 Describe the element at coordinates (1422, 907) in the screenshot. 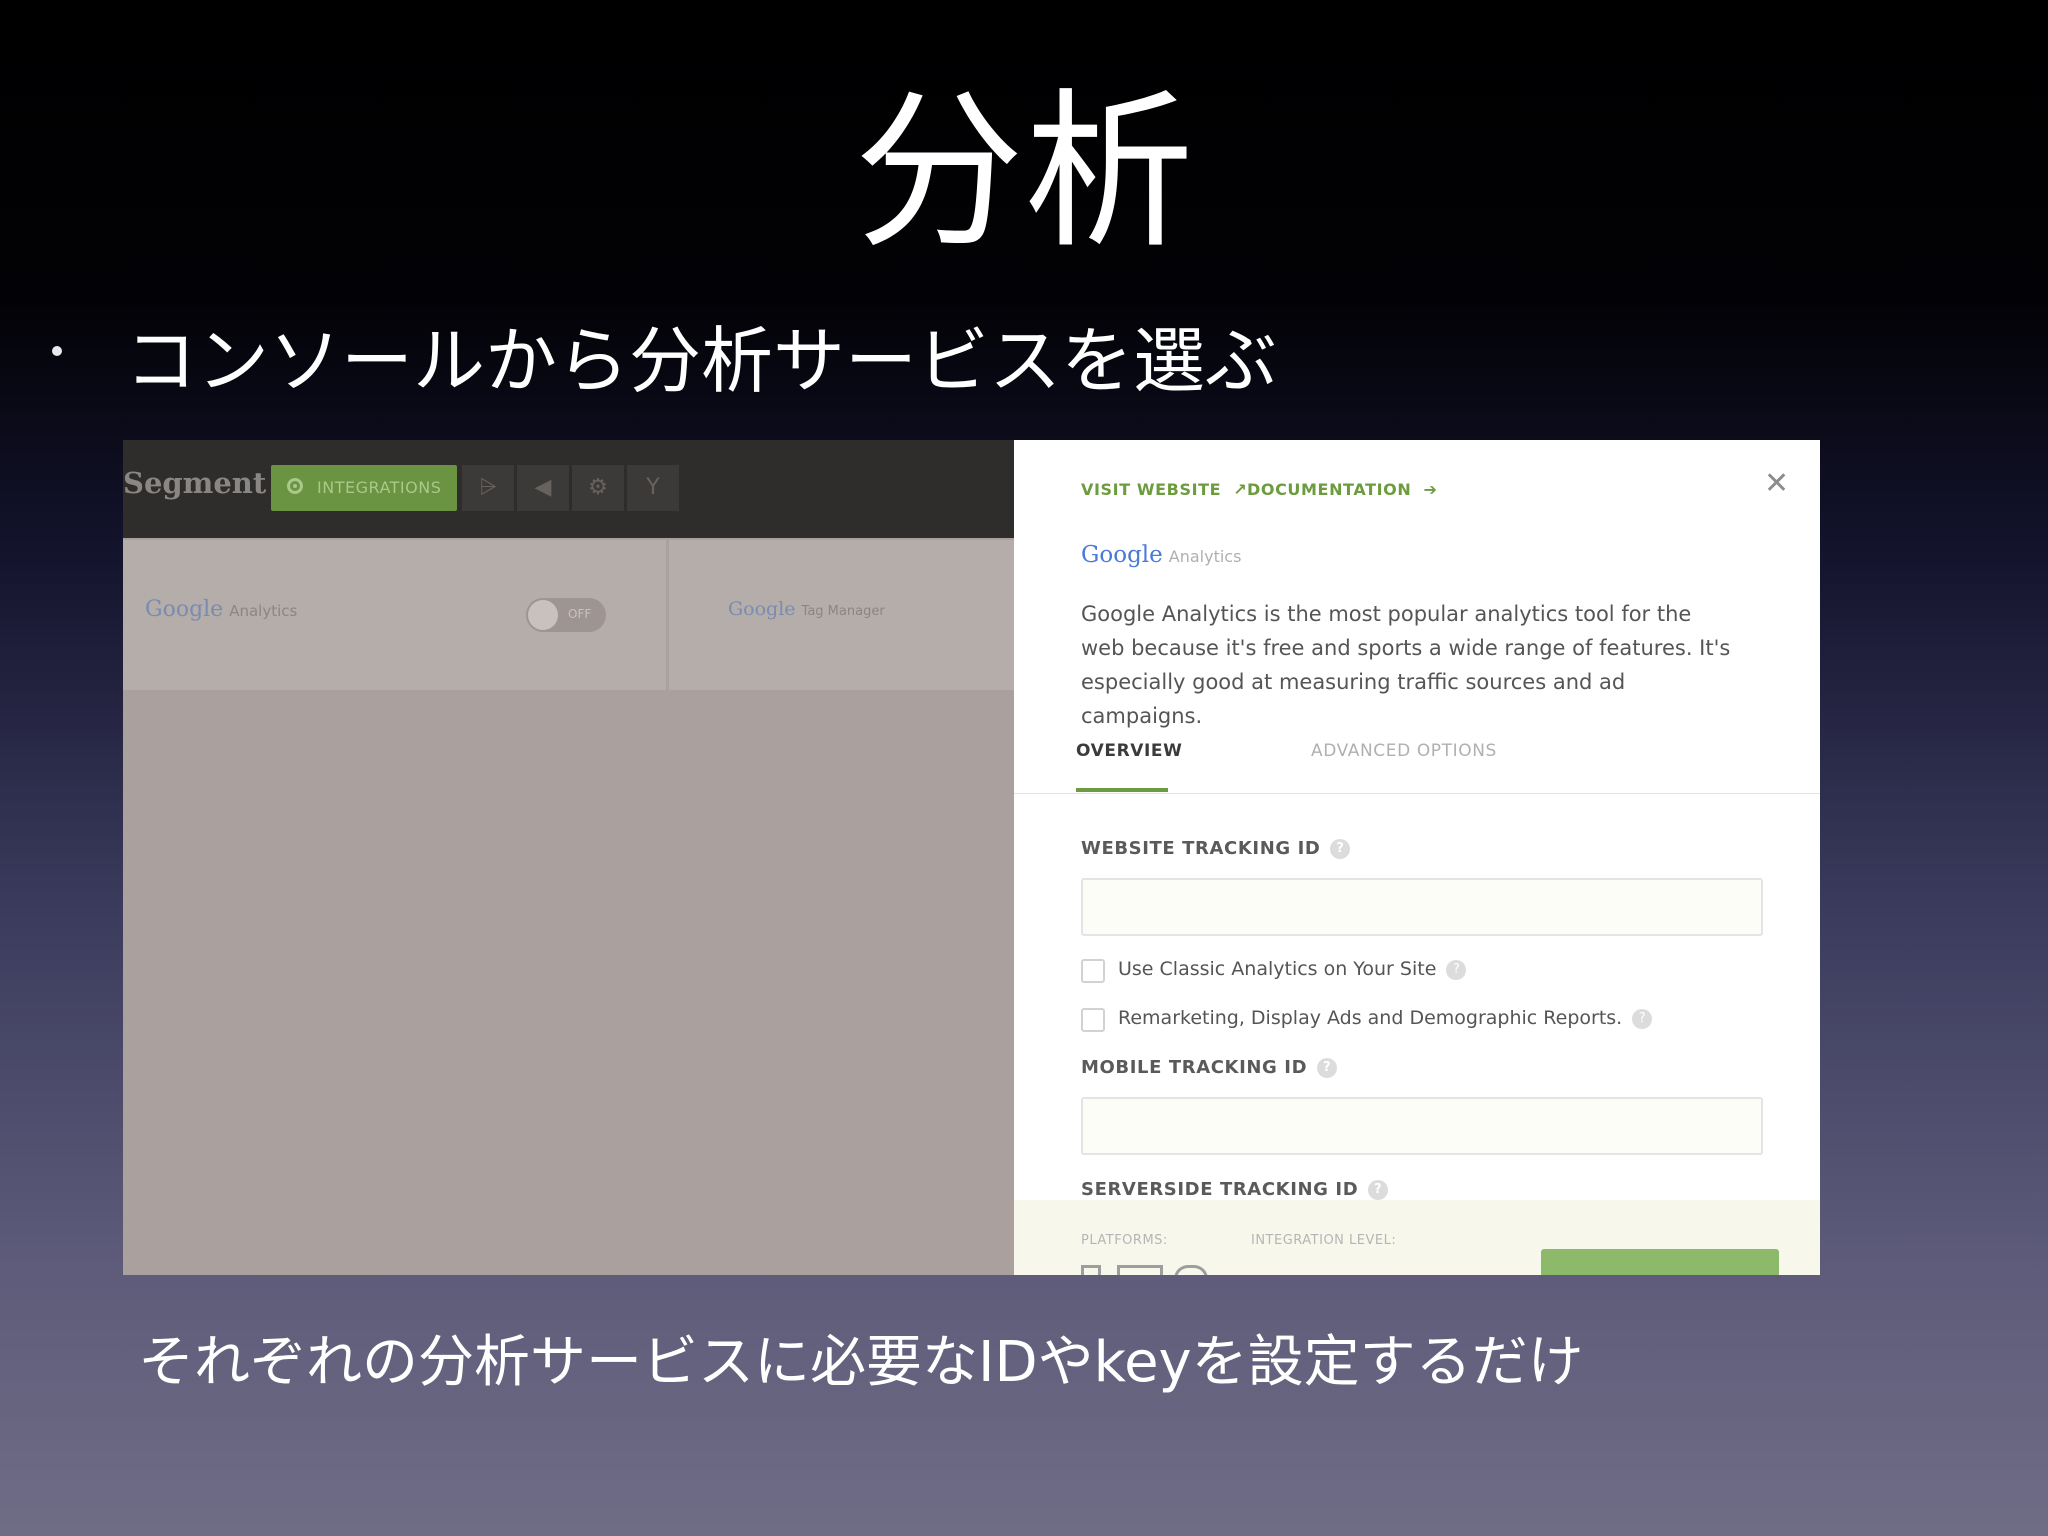

I see `website-tracking-id-input` at that location.